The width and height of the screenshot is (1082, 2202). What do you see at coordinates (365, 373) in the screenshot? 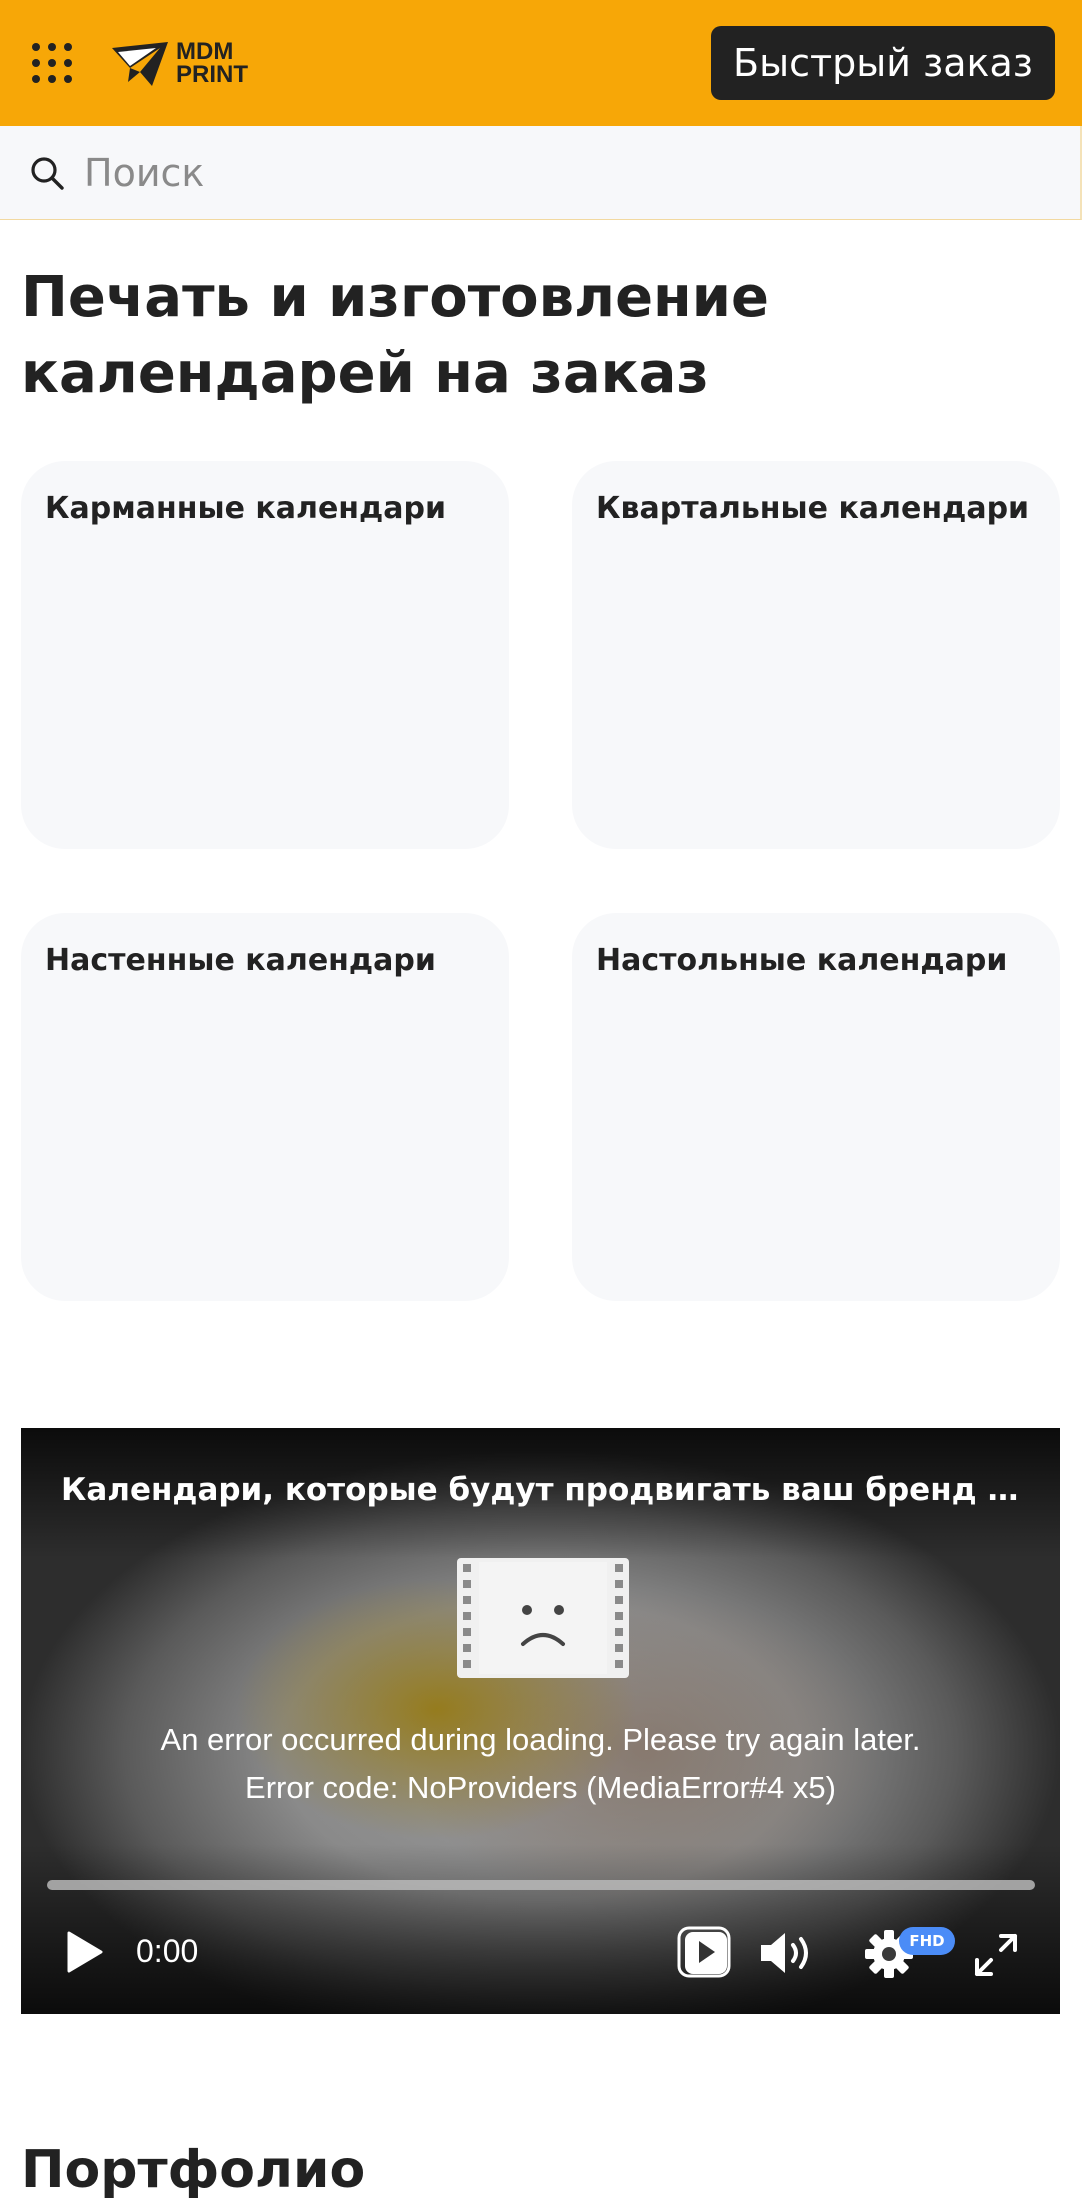
I see `page-title-line-2: календарей на заказ` at bounding box center [365, 373].